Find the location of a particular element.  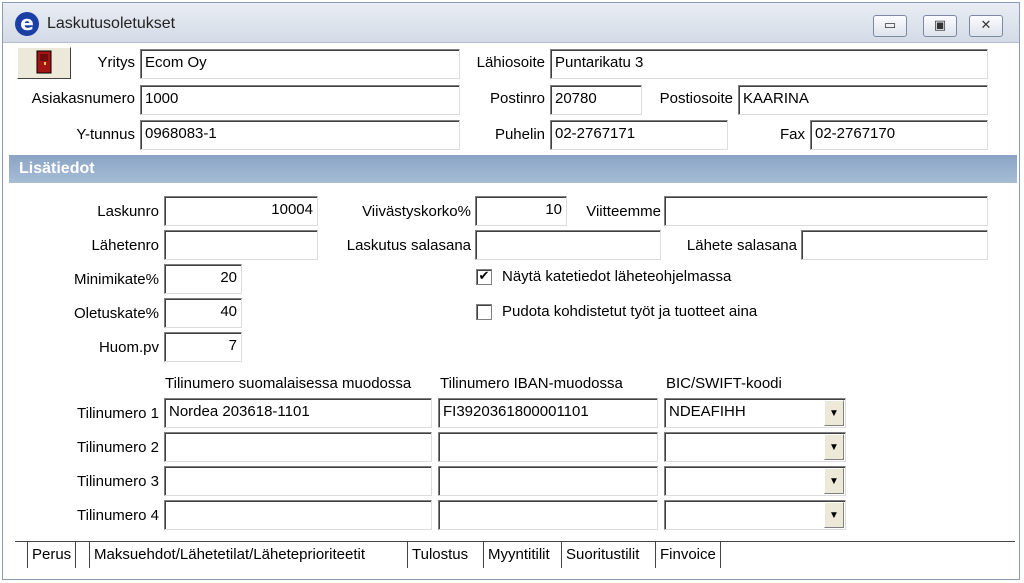

lahete-salasana-field is located at coordinates (894, 245).